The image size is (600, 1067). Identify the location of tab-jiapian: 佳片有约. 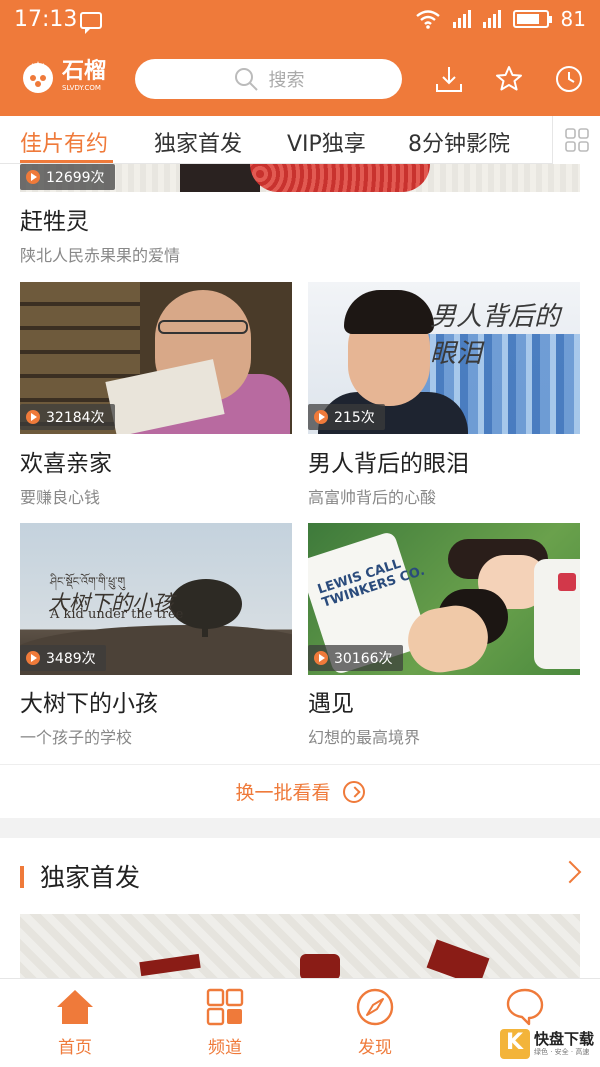
(64, 142).